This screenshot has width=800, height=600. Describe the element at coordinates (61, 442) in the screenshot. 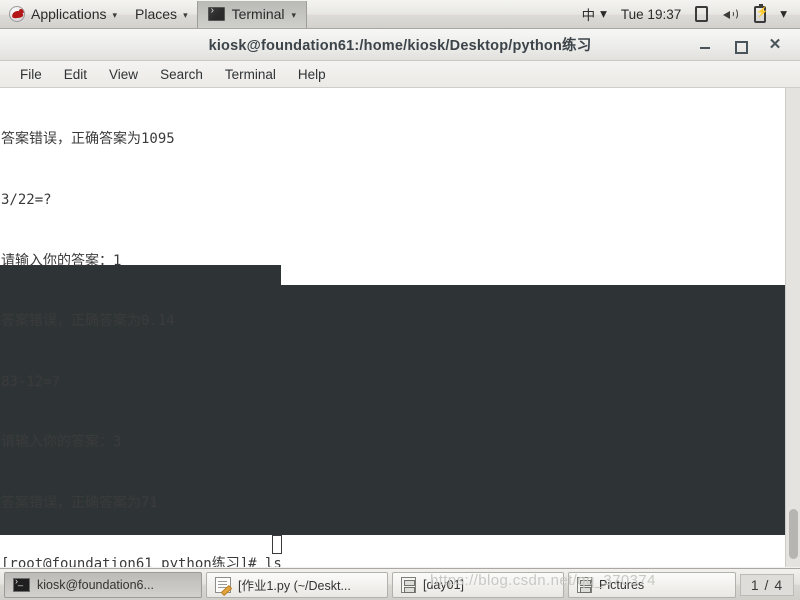

I see `terminal-line: 请输入你的答案：3` at that location.